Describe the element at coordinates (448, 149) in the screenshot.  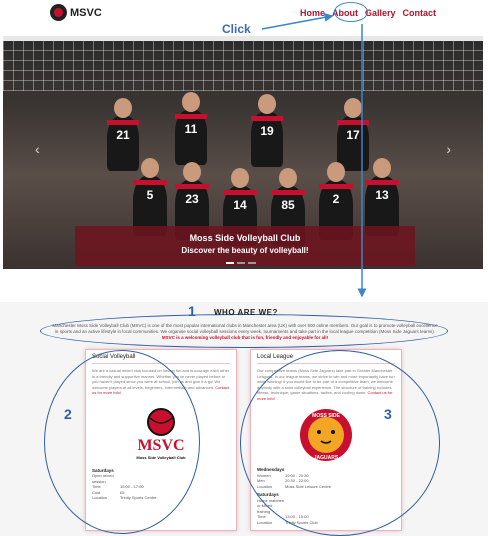
I see `carousel-next-icon: ›` at that location.